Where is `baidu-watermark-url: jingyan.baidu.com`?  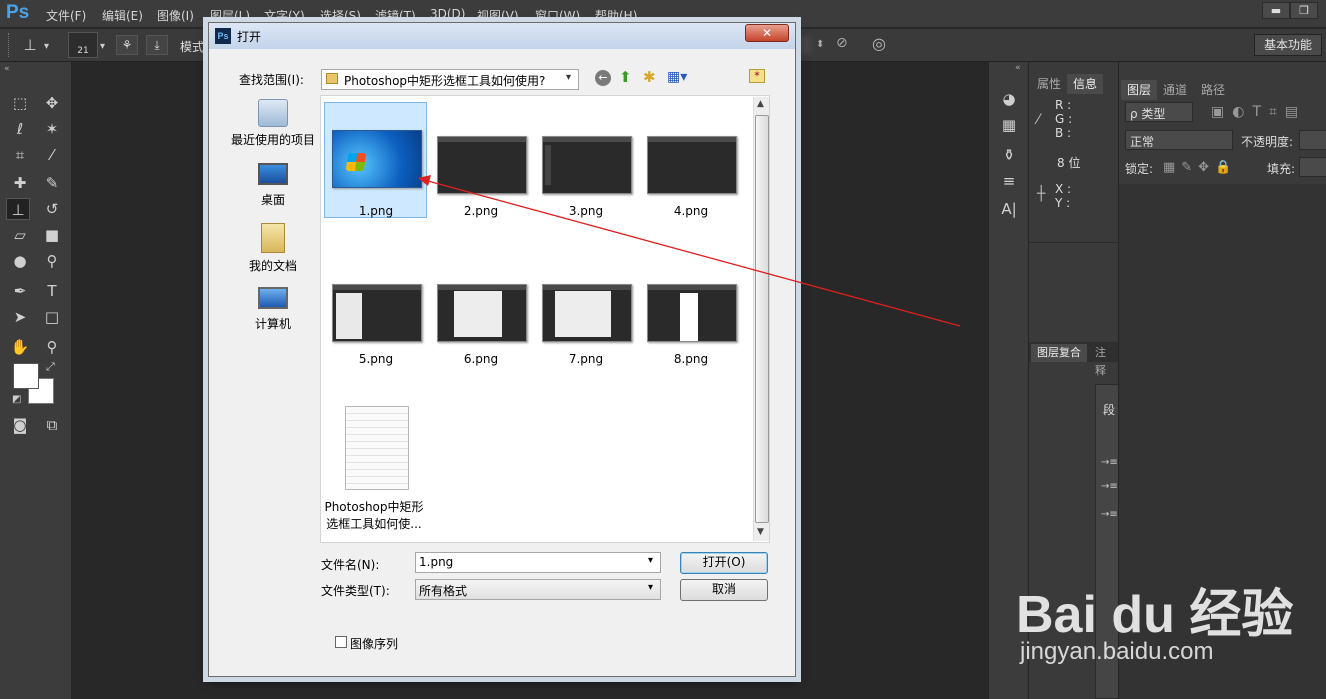 baidu-watermark-url: jingyan.baidu.com is located at coordinates (1117, 651).